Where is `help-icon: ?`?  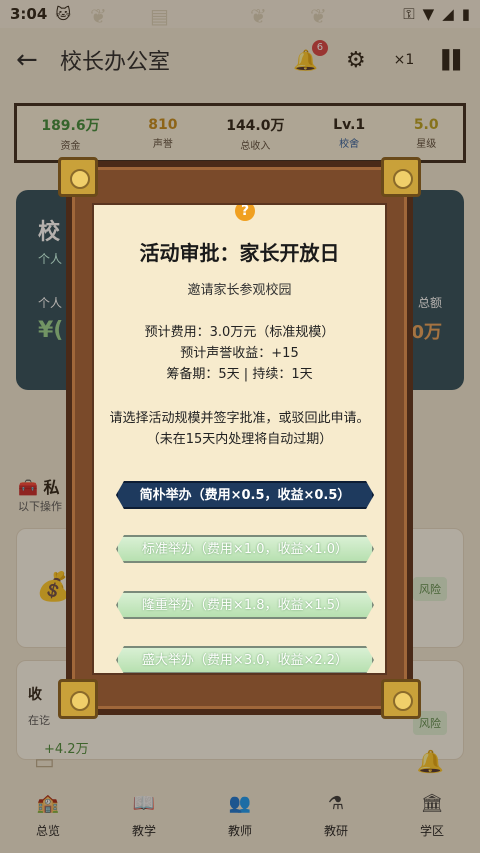 help-icon: ? is located at coordinates (245, 213).